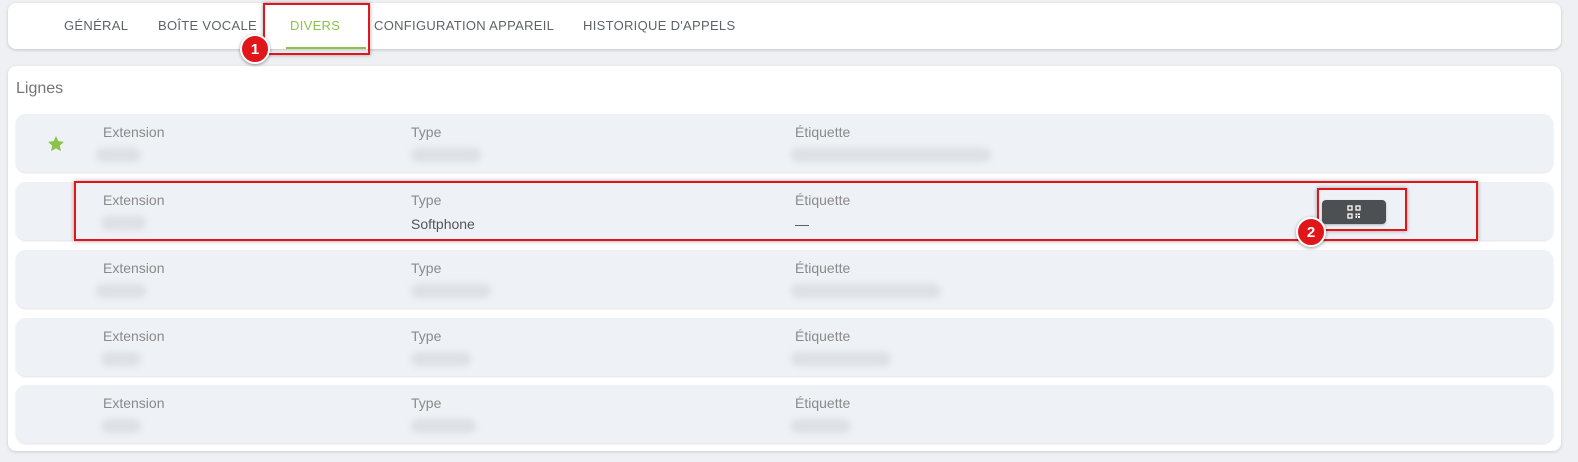  Describe the element at coordinates (255, 49) in the screenshot. I see `annotation-badge-1: 1` at that location.